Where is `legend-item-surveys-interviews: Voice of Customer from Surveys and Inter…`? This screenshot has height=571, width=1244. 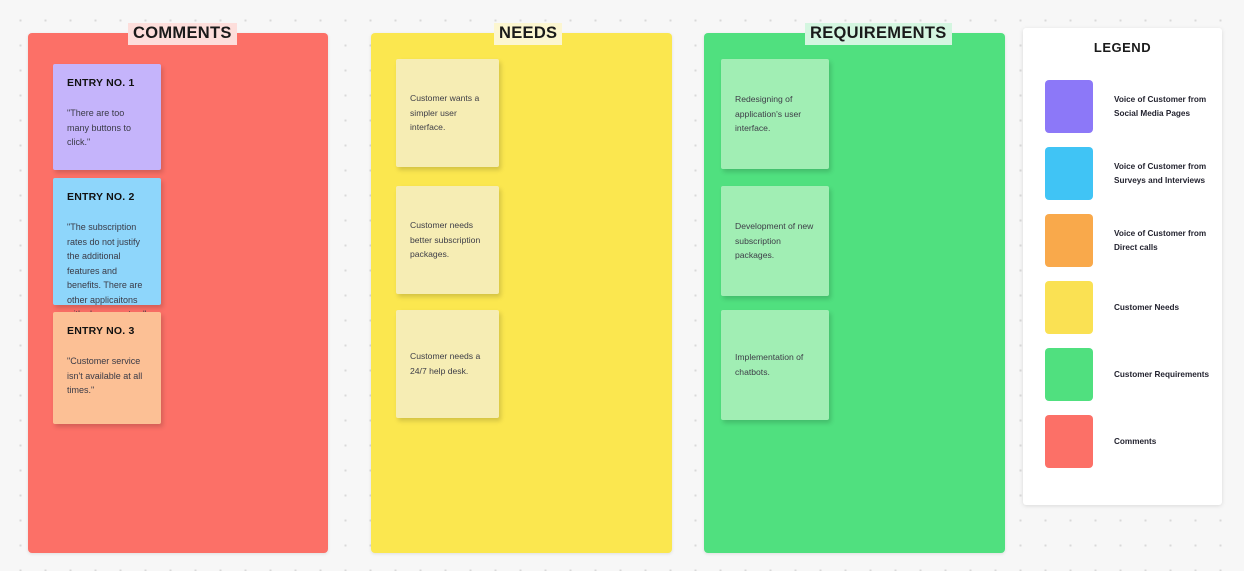
legend-item-surveys-interviews: Voice of Customer from Surveys and Inter… is located at coordinates (1122, 173).